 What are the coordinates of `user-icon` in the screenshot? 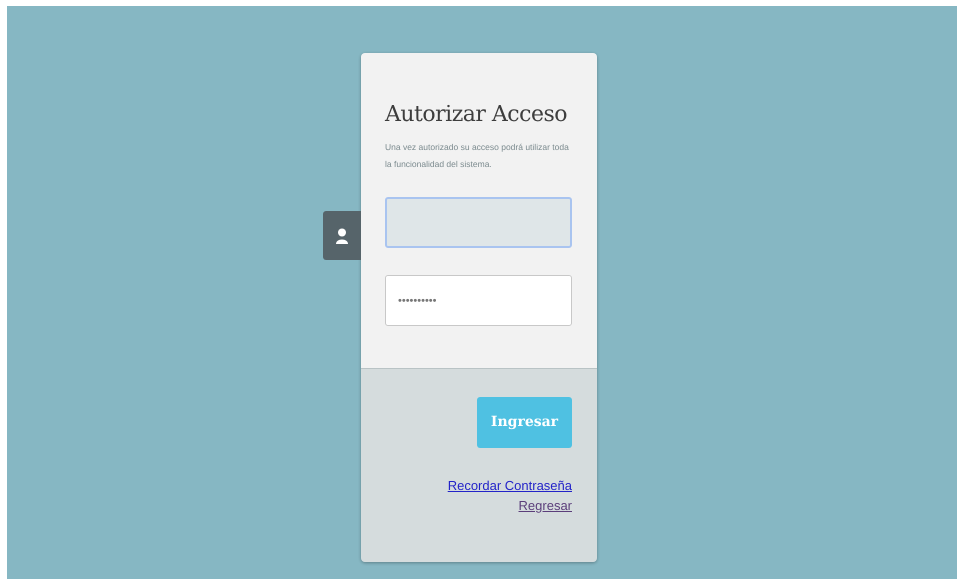 It's located at (342, 236).